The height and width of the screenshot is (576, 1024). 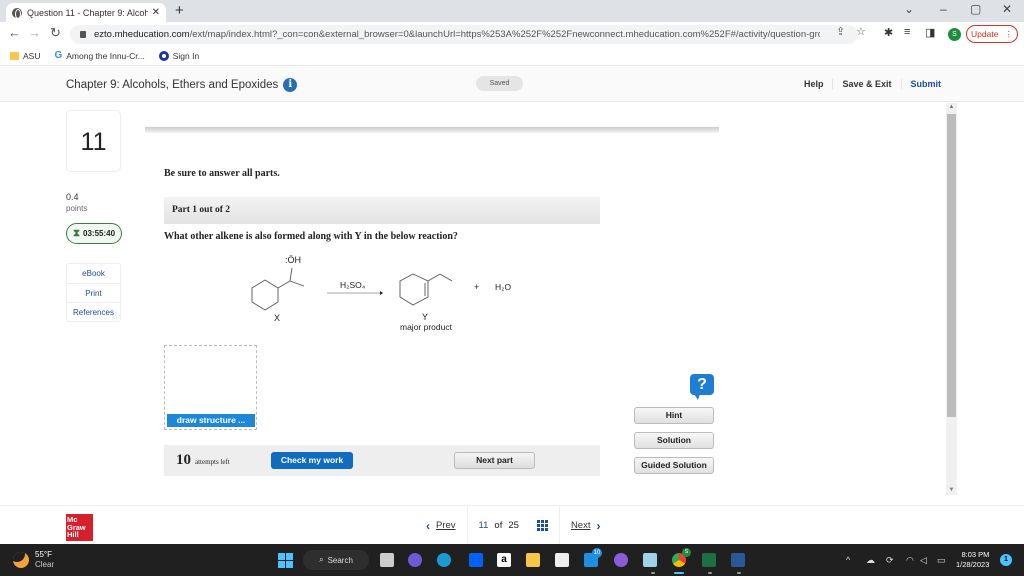 What do you see at coordinates (861, 31) in the screenshot?
I see `bookmark-star-icon: ☆` at bounding box center [861, 31].